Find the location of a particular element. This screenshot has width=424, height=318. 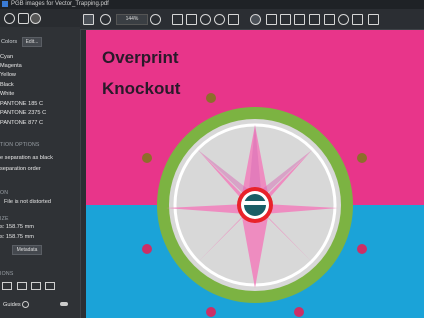

size-header: IZE is located at coordinates (4, 219).